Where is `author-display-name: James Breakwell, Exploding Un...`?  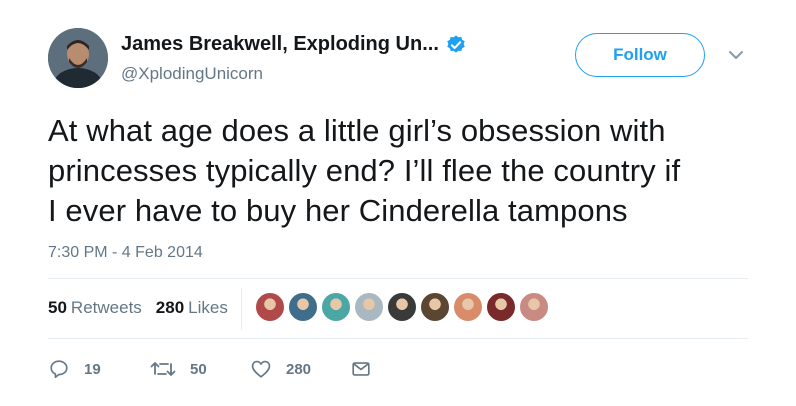 author-display-name: James Breakwell, Exploding Un... is located at coordinates (280, 44).